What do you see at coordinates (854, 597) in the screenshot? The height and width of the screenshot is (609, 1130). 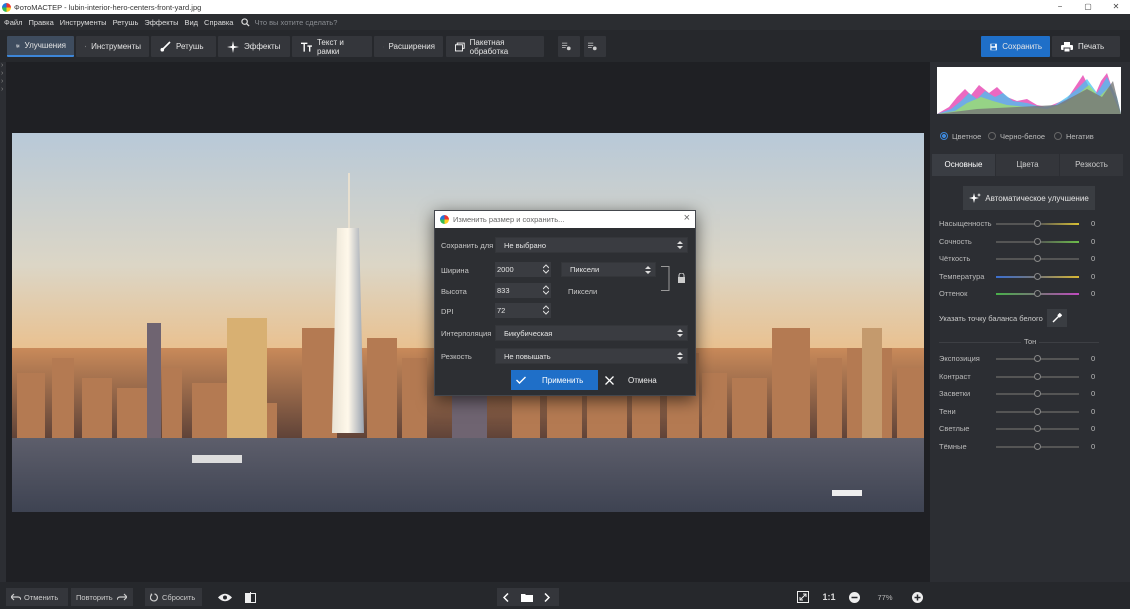 I see `zoom-out-button` at bounding box center [854, 597].